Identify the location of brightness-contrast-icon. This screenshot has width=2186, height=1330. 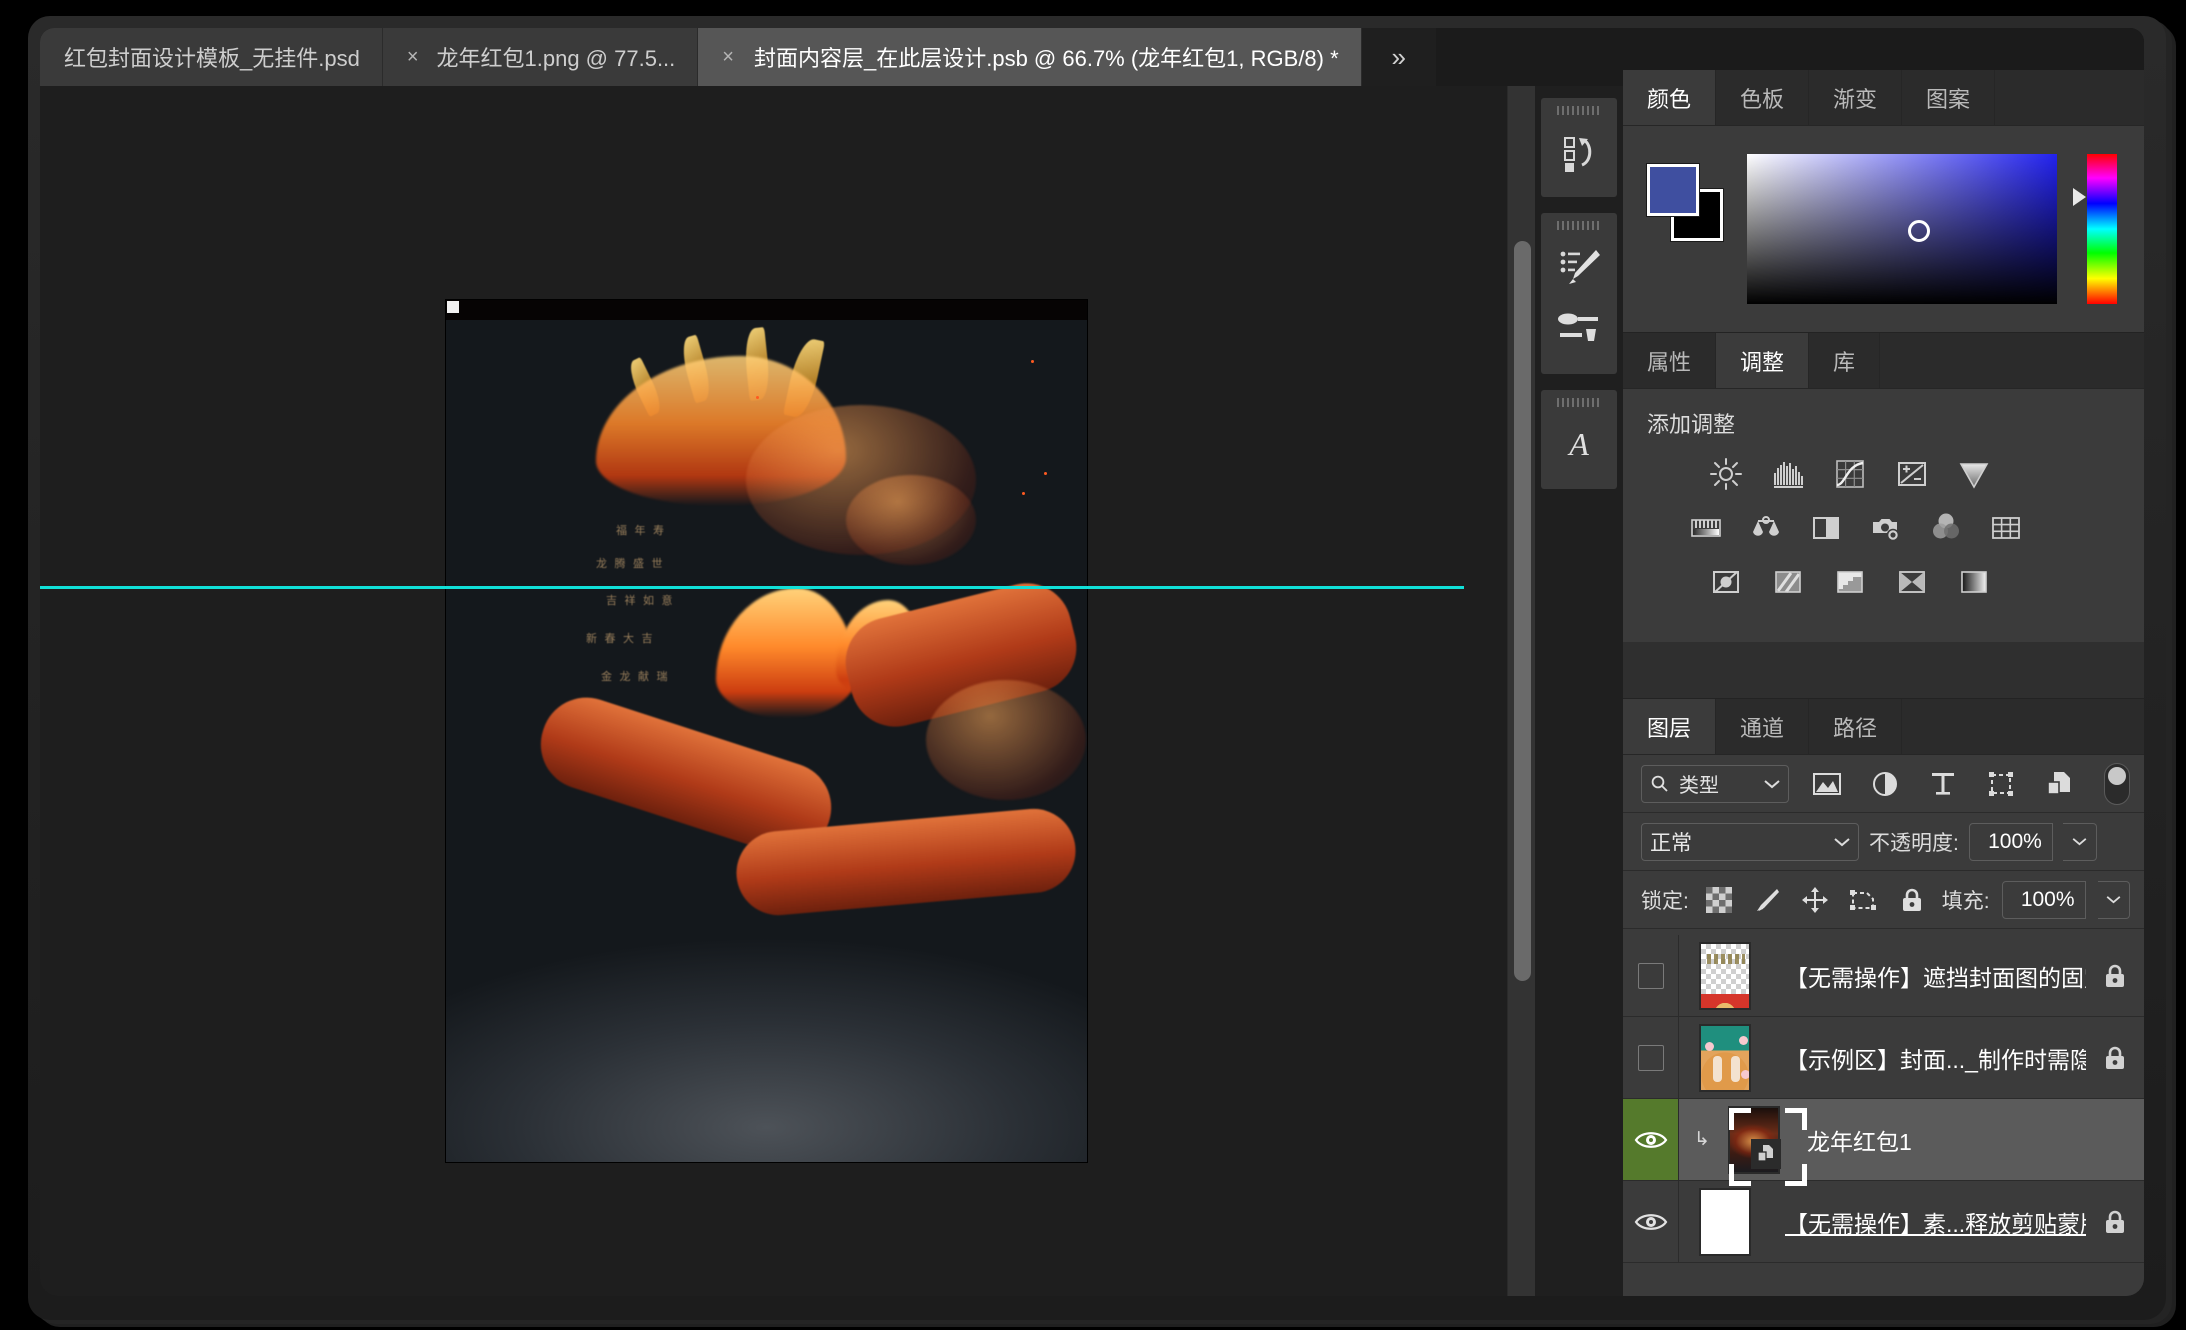
(1726, 474).